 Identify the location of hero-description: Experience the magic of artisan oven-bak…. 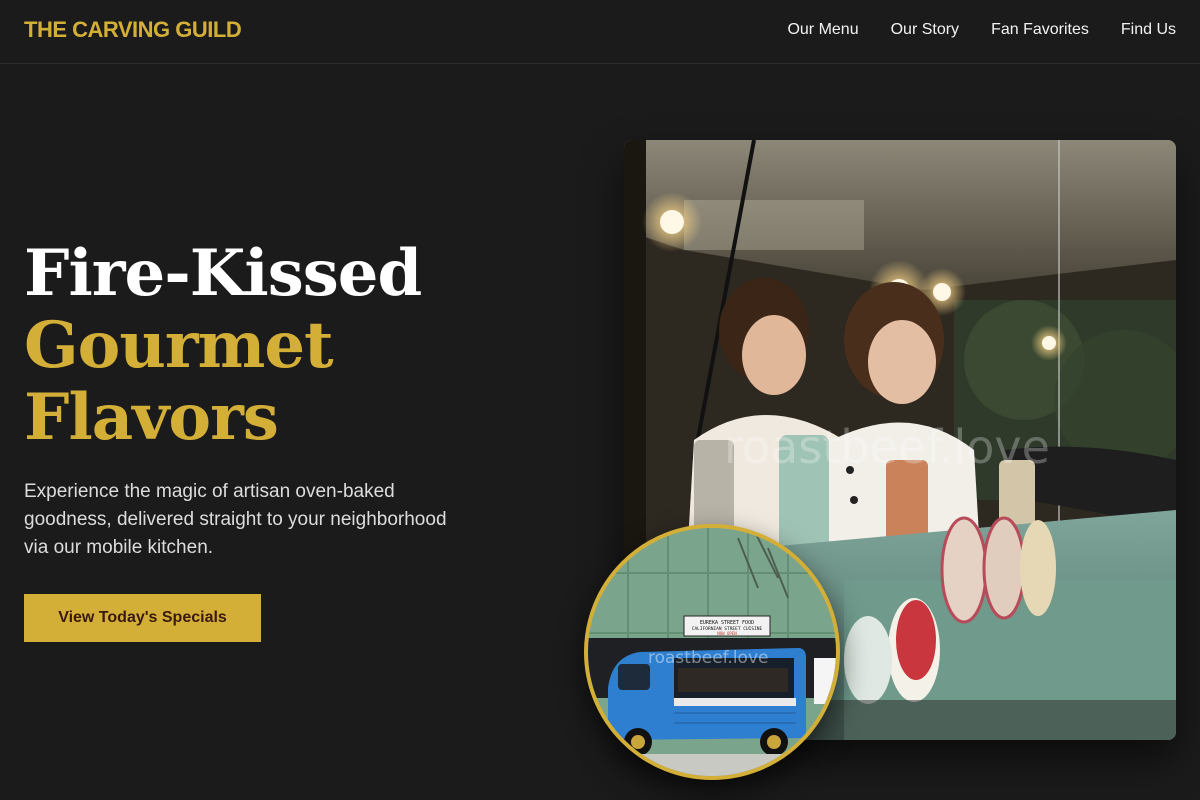
(235, 519).